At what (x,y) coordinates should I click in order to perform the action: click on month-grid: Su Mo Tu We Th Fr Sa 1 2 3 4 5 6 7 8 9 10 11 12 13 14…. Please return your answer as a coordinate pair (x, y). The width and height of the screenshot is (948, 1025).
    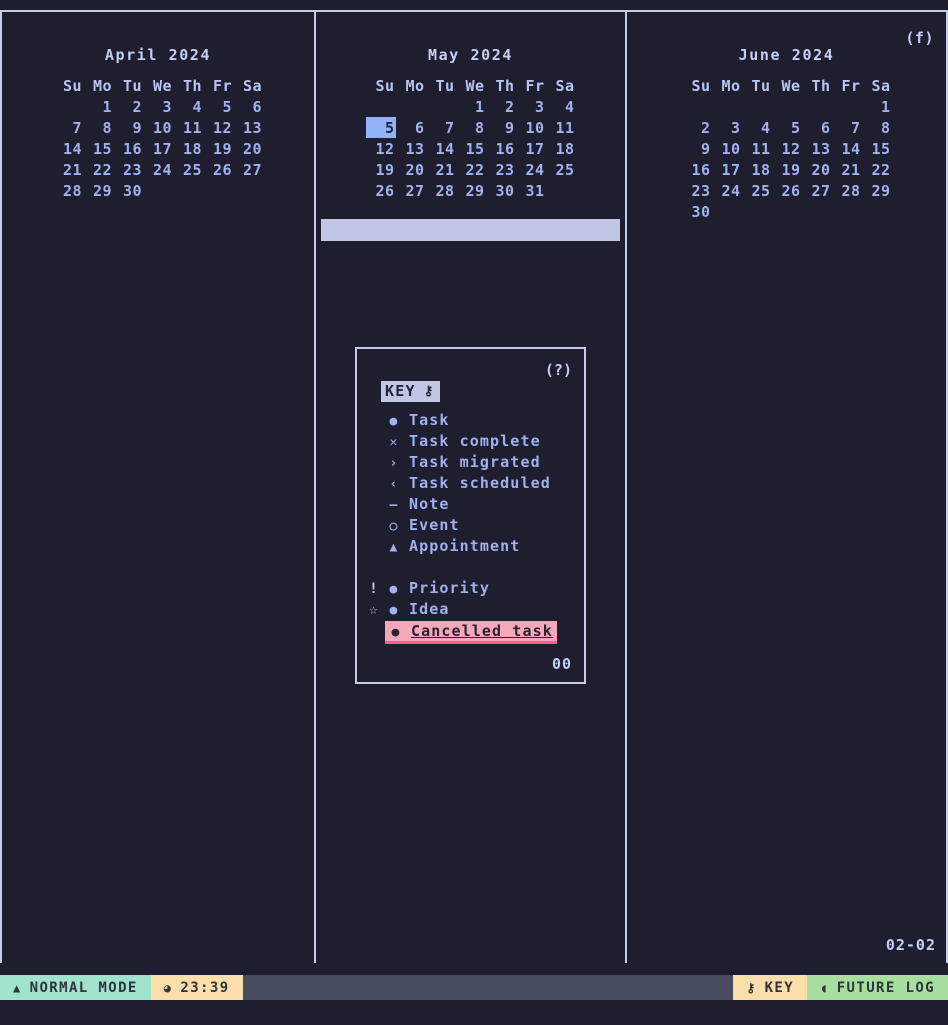
    Looking at the image, I should click on (470, 138).